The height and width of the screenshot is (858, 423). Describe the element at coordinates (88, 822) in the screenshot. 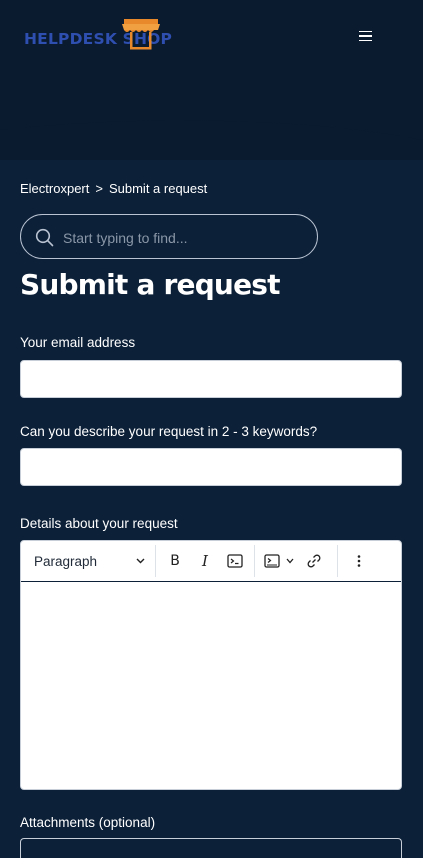

I see `attachments-label: Attachments (optional)` at that location.